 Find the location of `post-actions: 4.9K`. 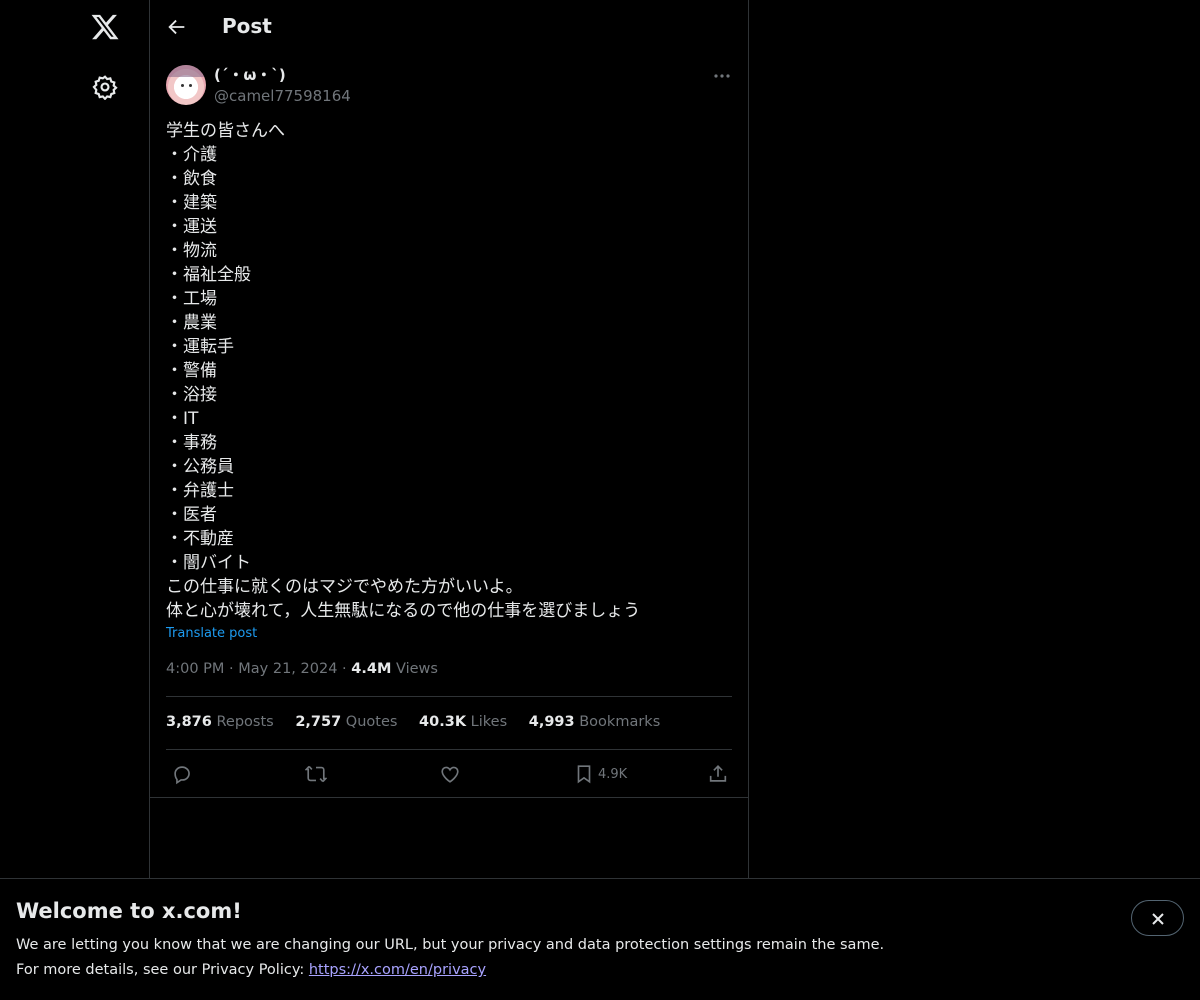

post-actions: 4.9K is located at coordinates (449, 774).